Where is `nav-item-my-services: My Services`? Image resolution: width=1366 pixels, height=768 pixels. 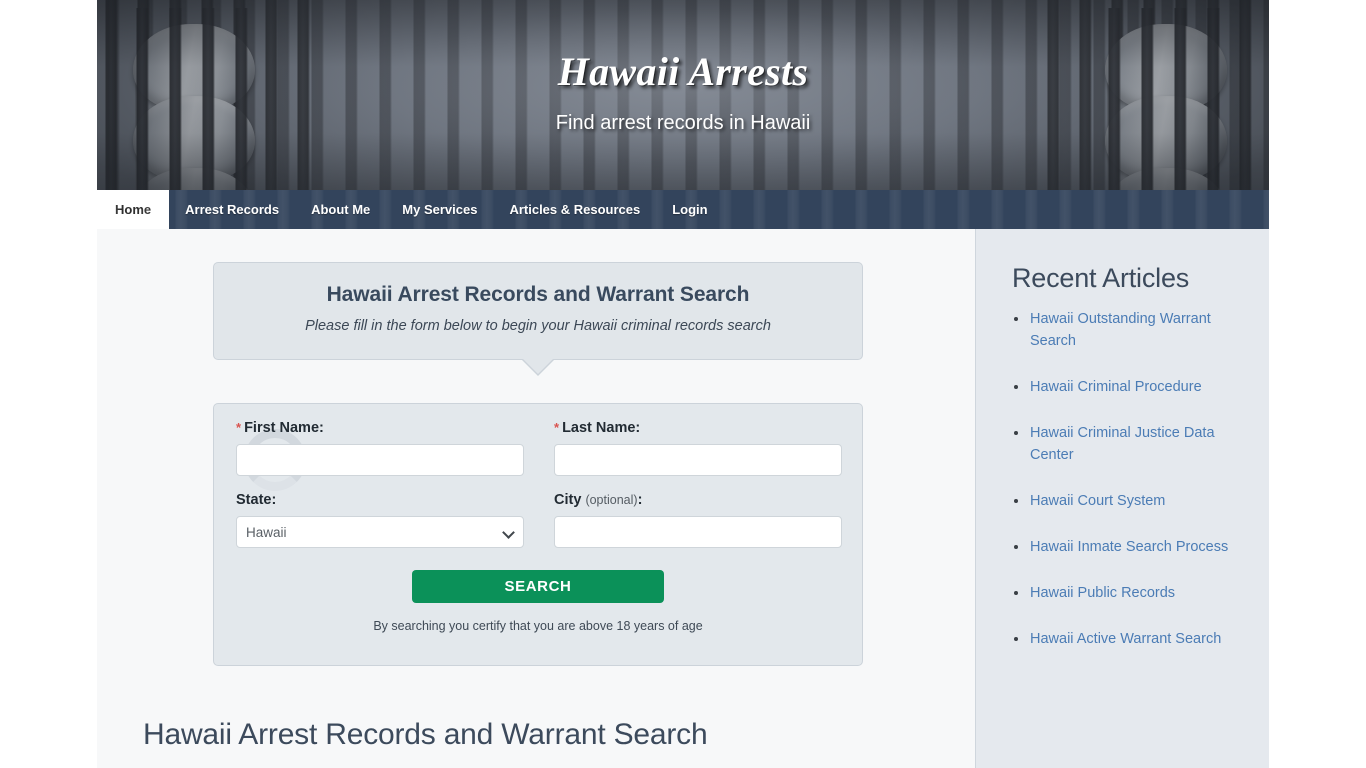
nav-item-my-services: My Services is located at coordinates (439, 209).